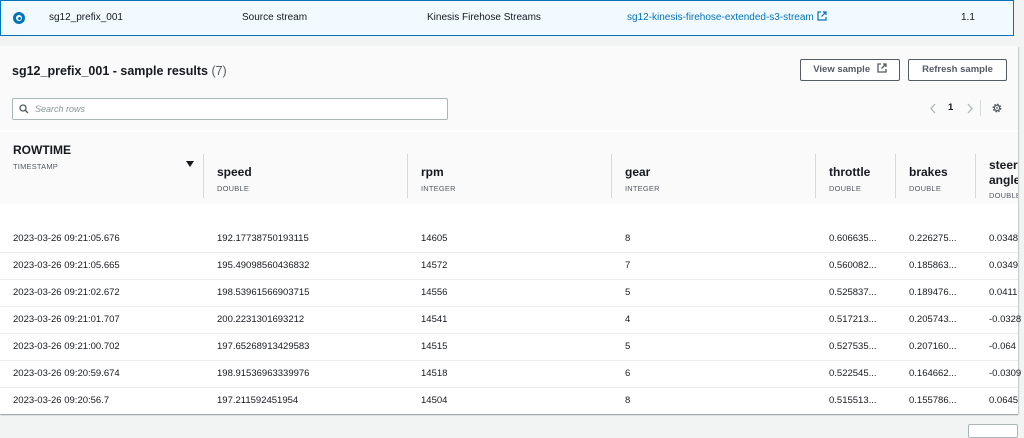 The image size is (1024, 438). I want to click on gear-icon, so click(997, 108).